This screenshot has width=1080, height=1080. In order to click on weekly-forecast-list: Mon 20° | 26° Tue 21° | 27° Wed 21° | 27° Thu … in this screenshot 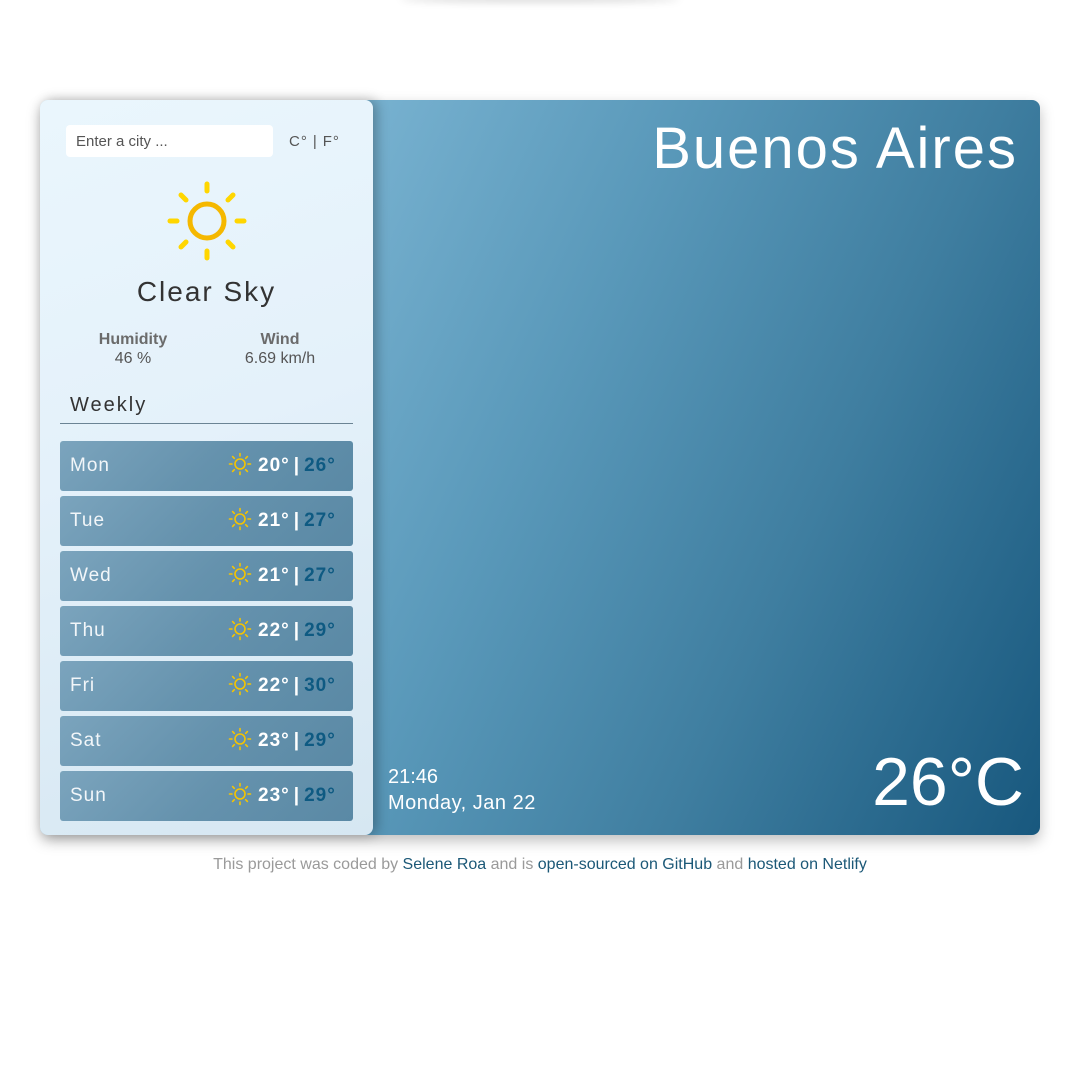, I will do `click(206, 633)`.